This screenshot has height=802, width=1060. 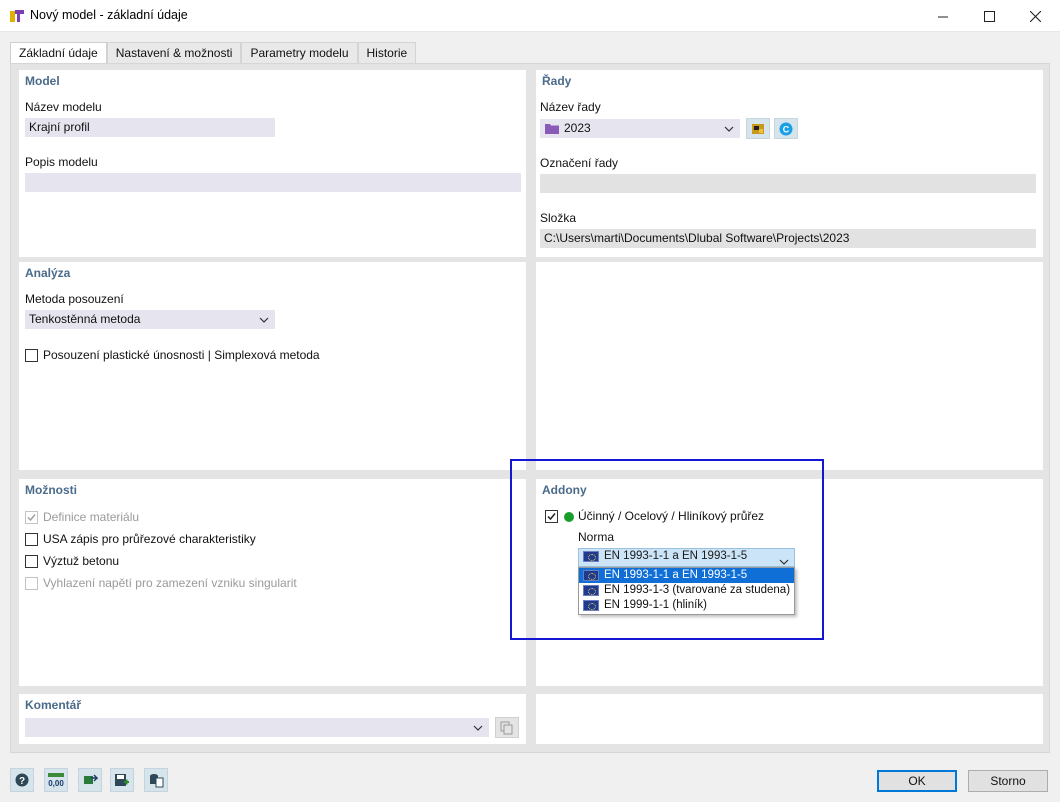 I want to click on series-copy-button: C, so click(x=786, y=128).